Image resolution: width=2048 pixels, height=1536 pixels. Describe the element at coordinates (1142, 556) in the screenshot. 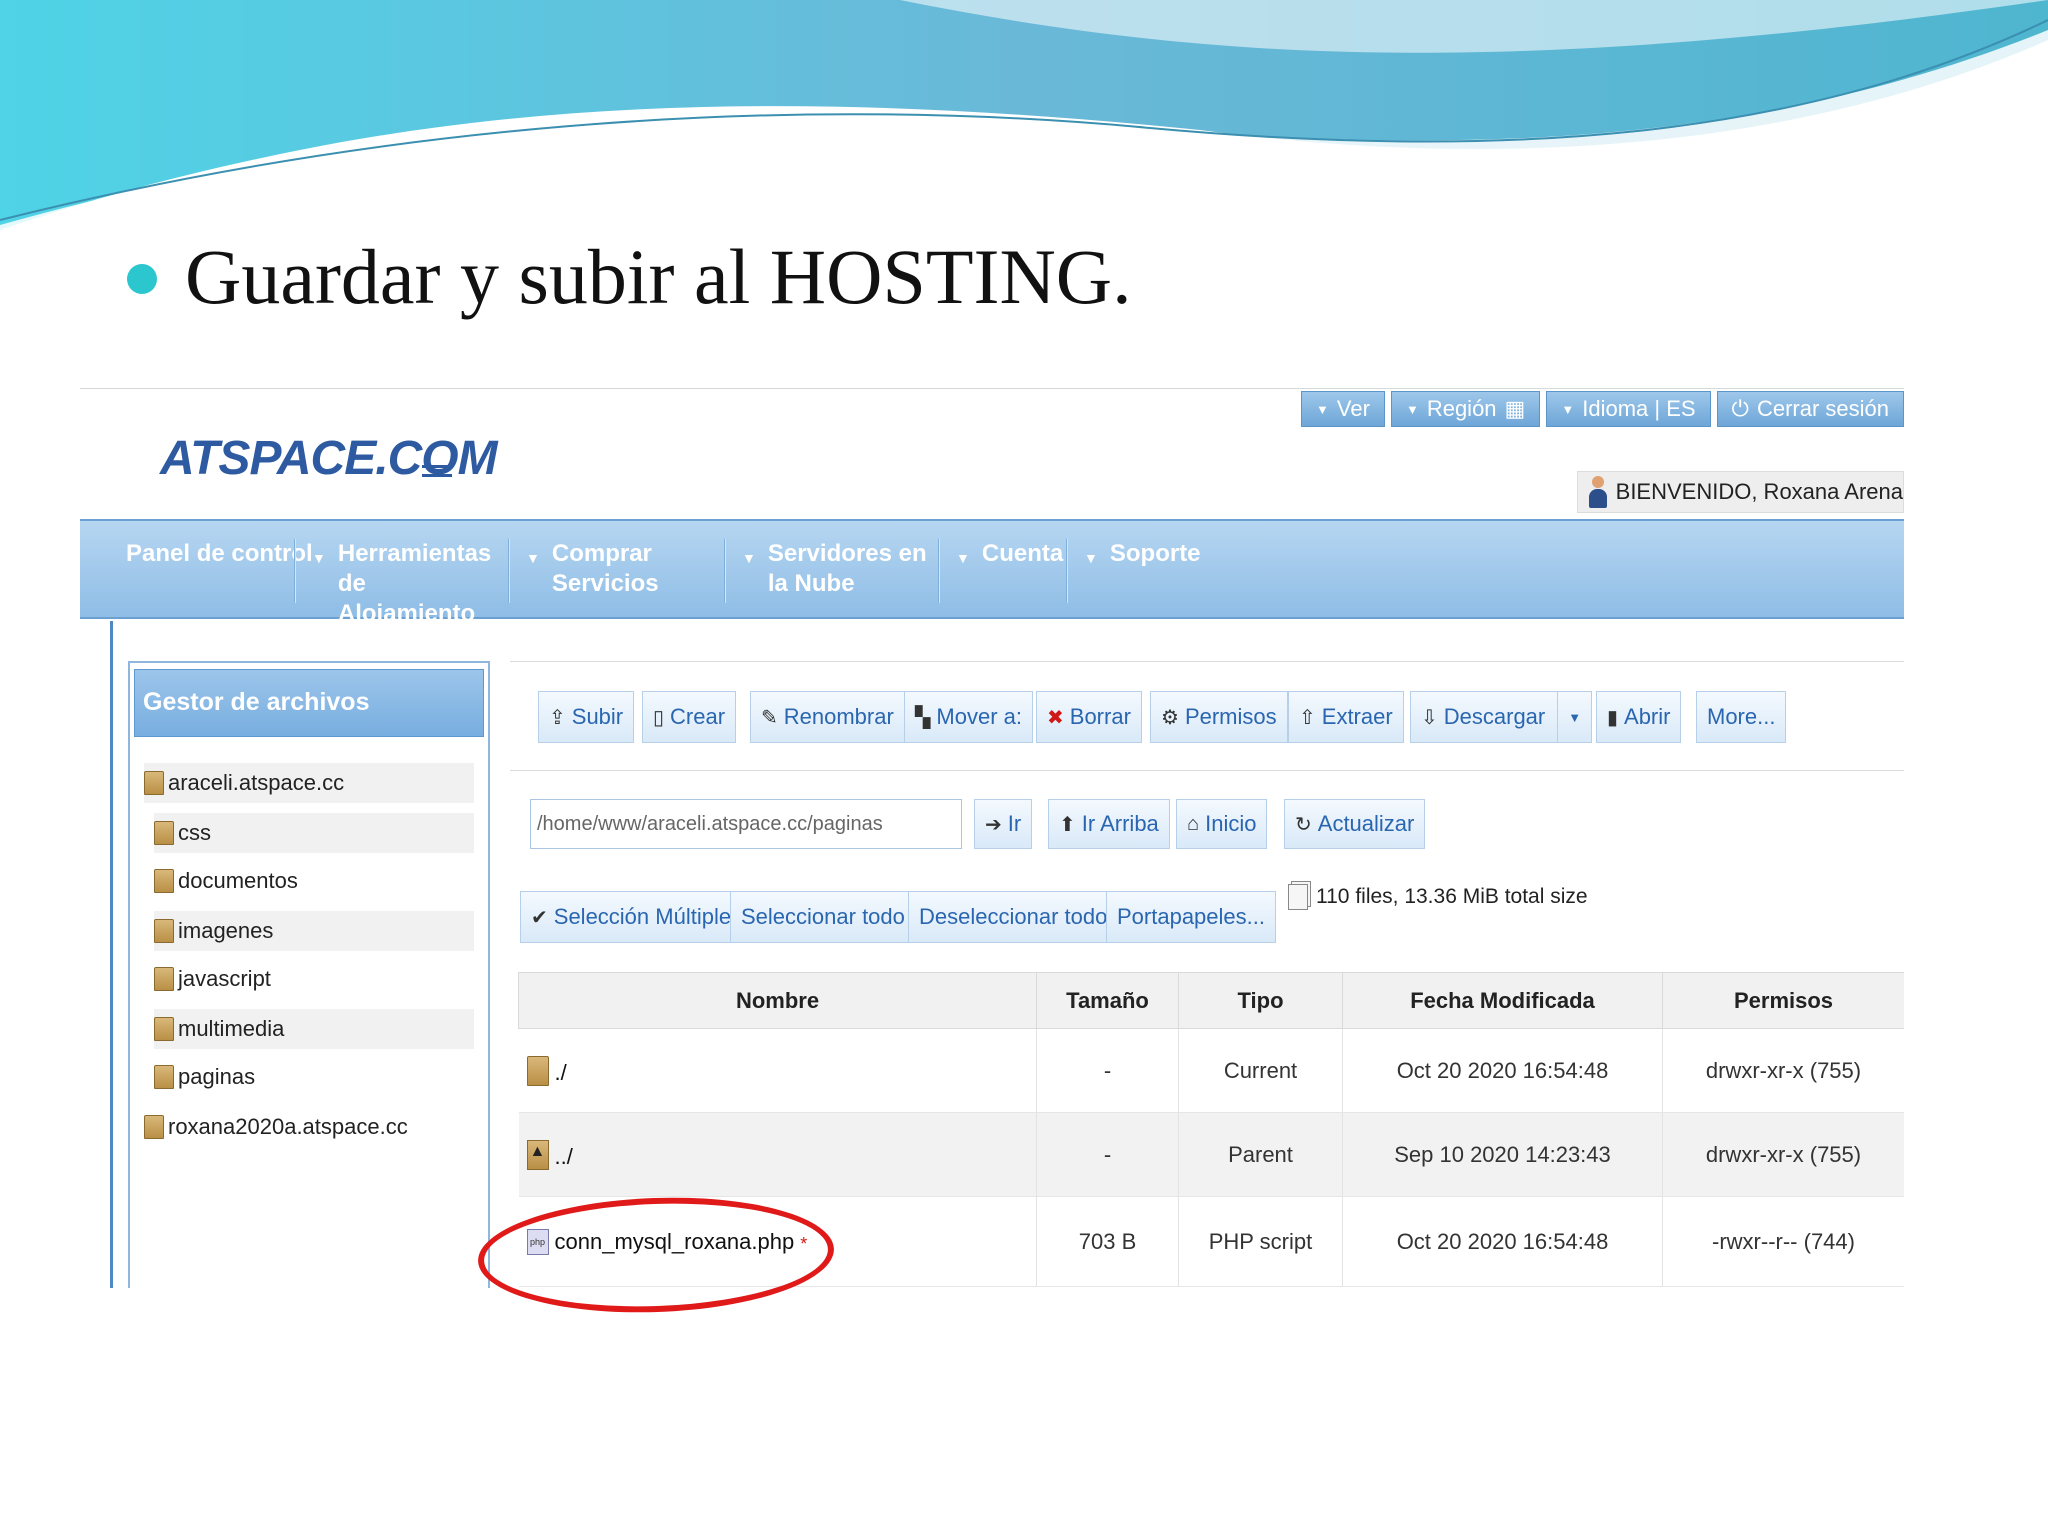

I see `nav-soporte: ▼ Soporte` at that location.